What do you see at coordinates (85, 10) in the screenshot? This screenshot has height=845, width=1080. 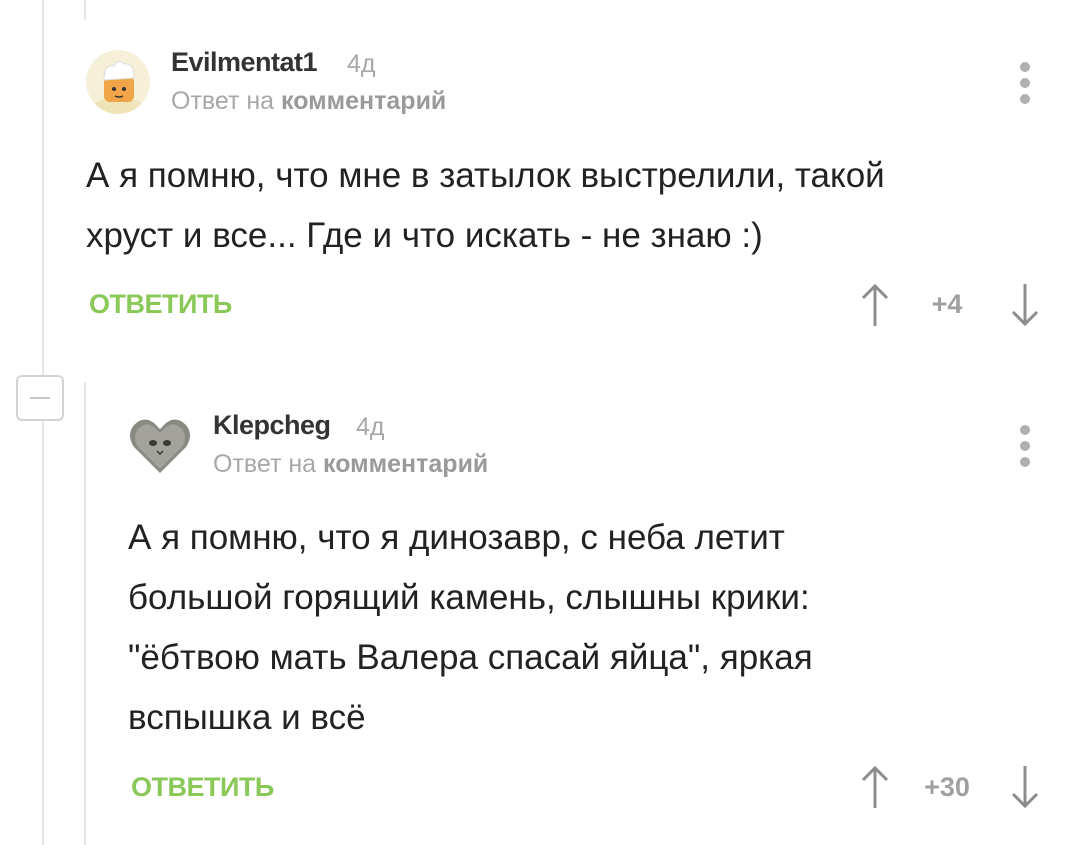 I see `thread-line-top` at bounding box center [85, 10].